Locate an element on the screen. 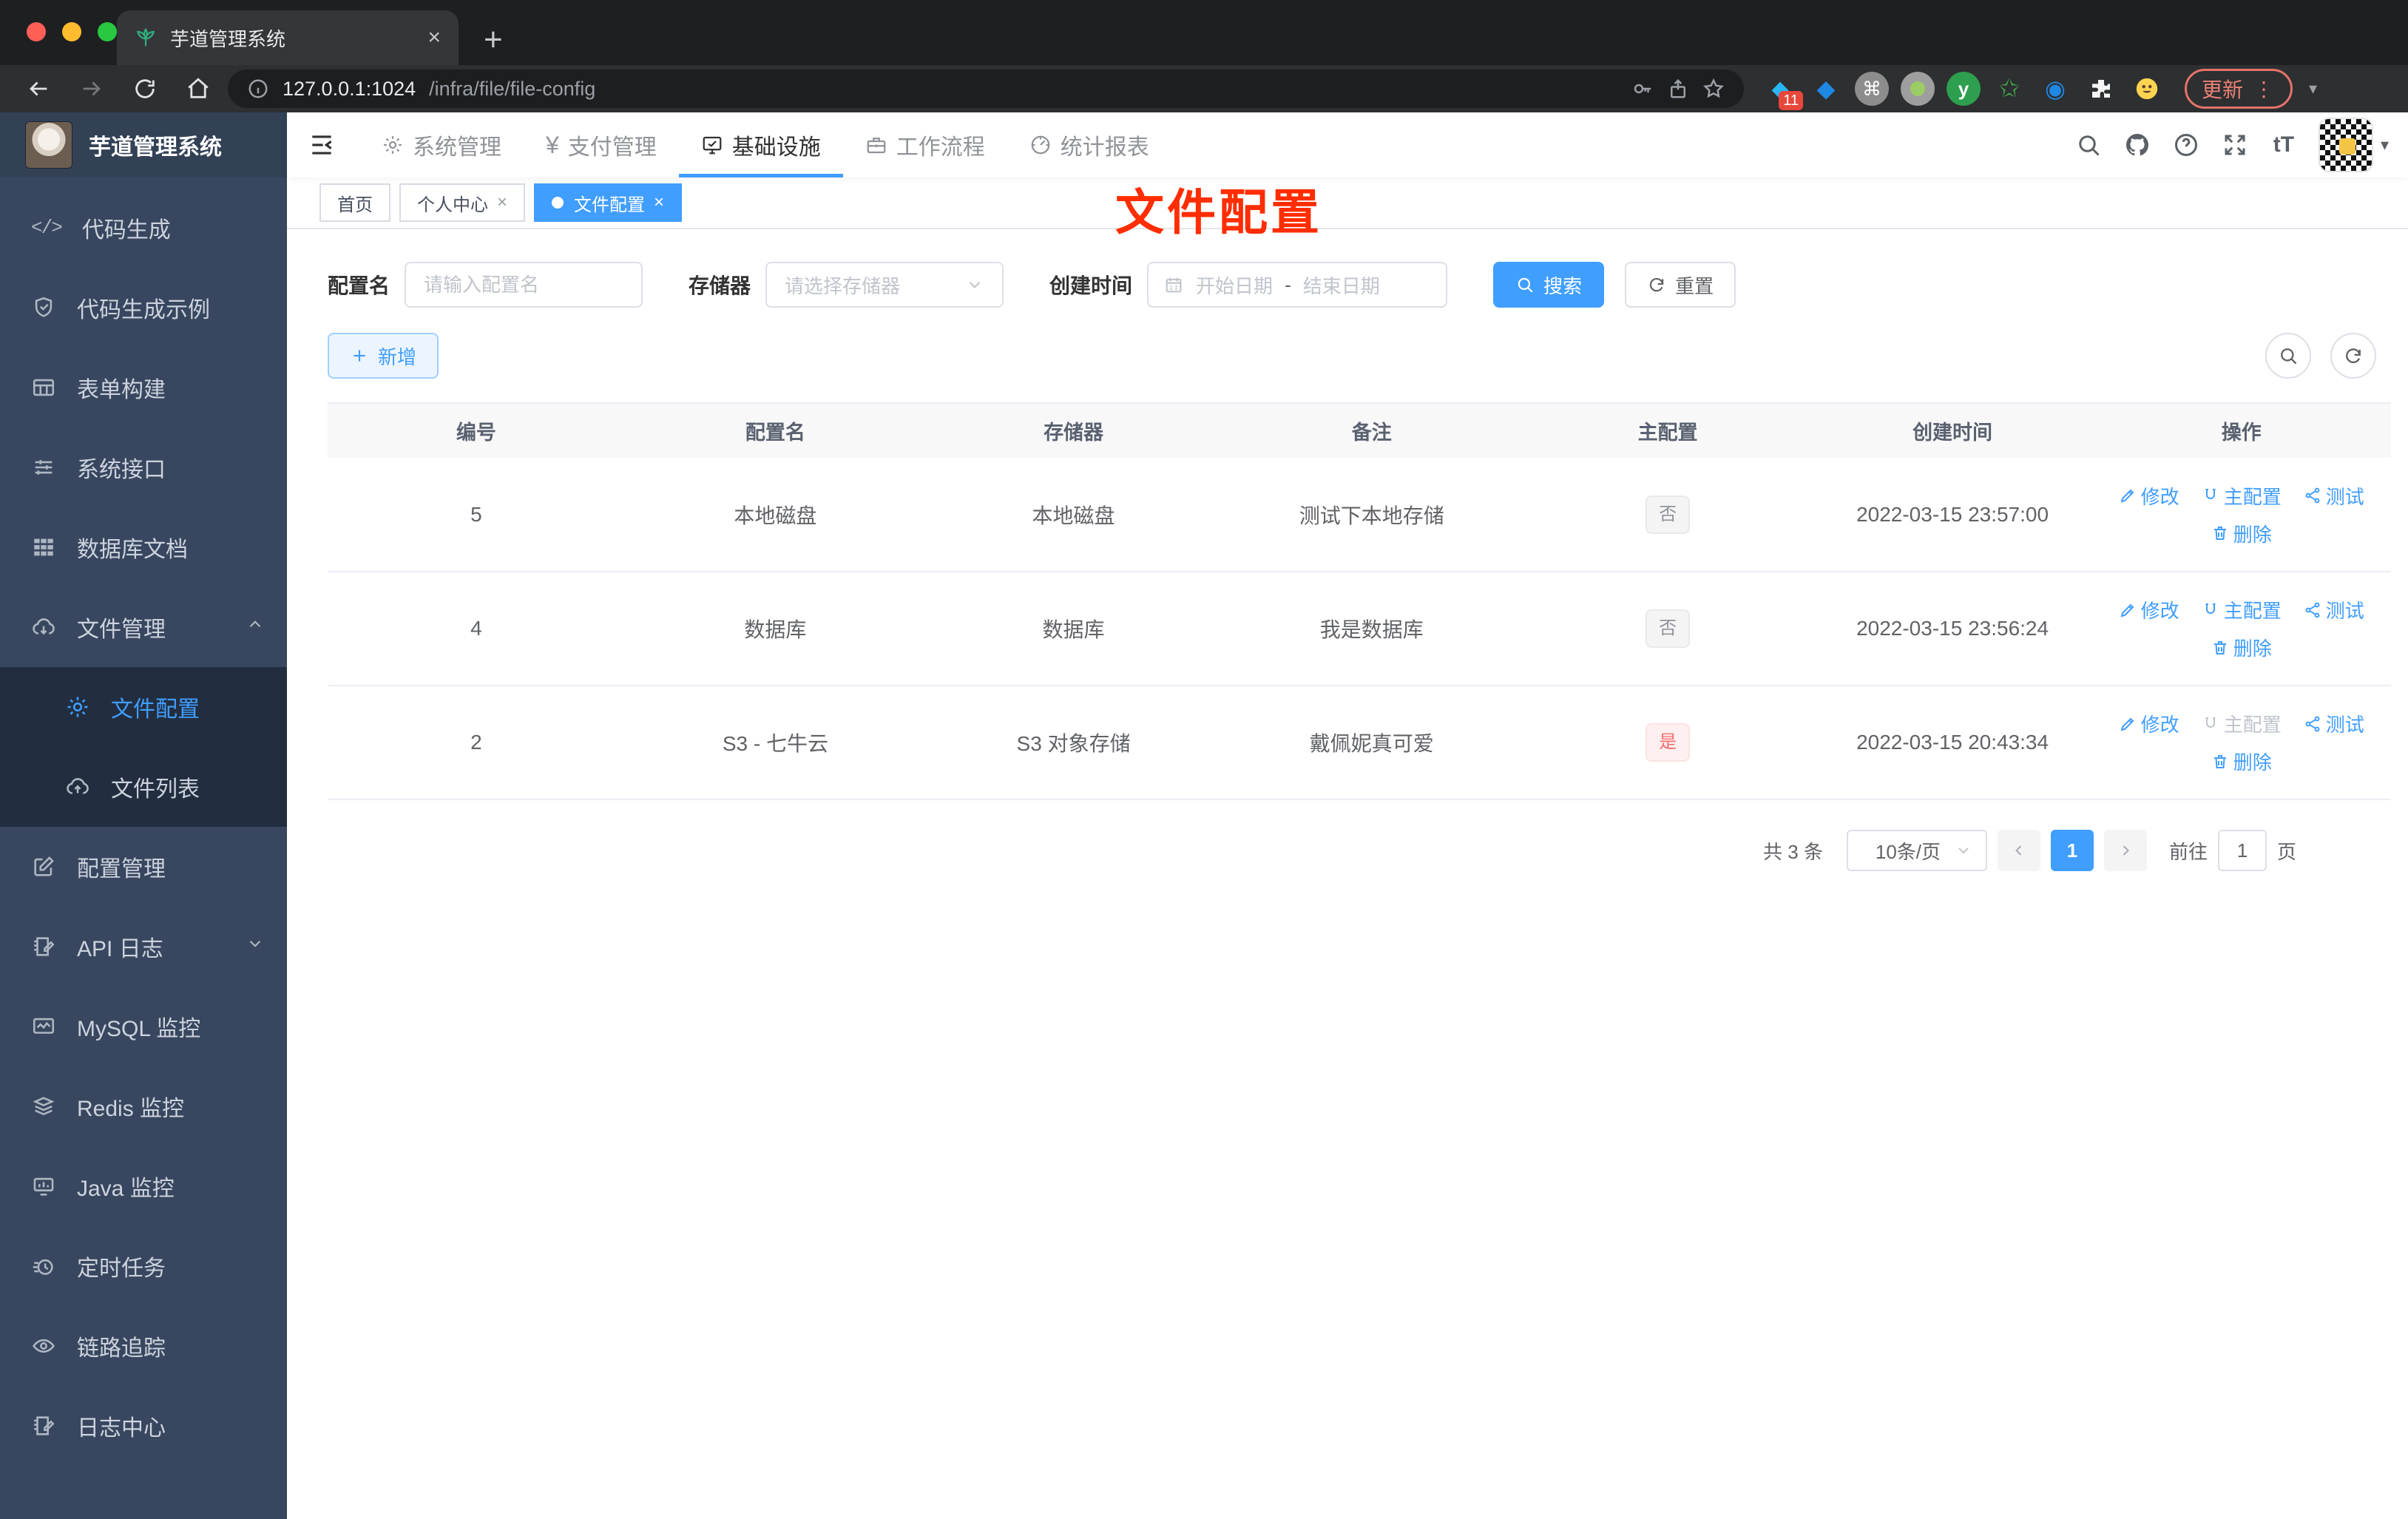  url-bar: 127.0.0.1:1024/infra/file/file-config is located at coordinates (986, 89).